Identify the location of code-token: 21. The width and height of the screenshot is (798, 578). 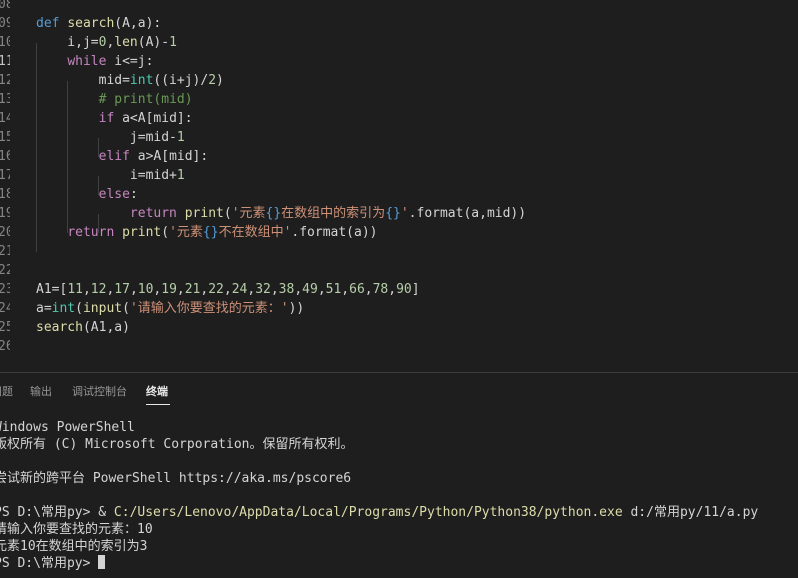
(192, 289).